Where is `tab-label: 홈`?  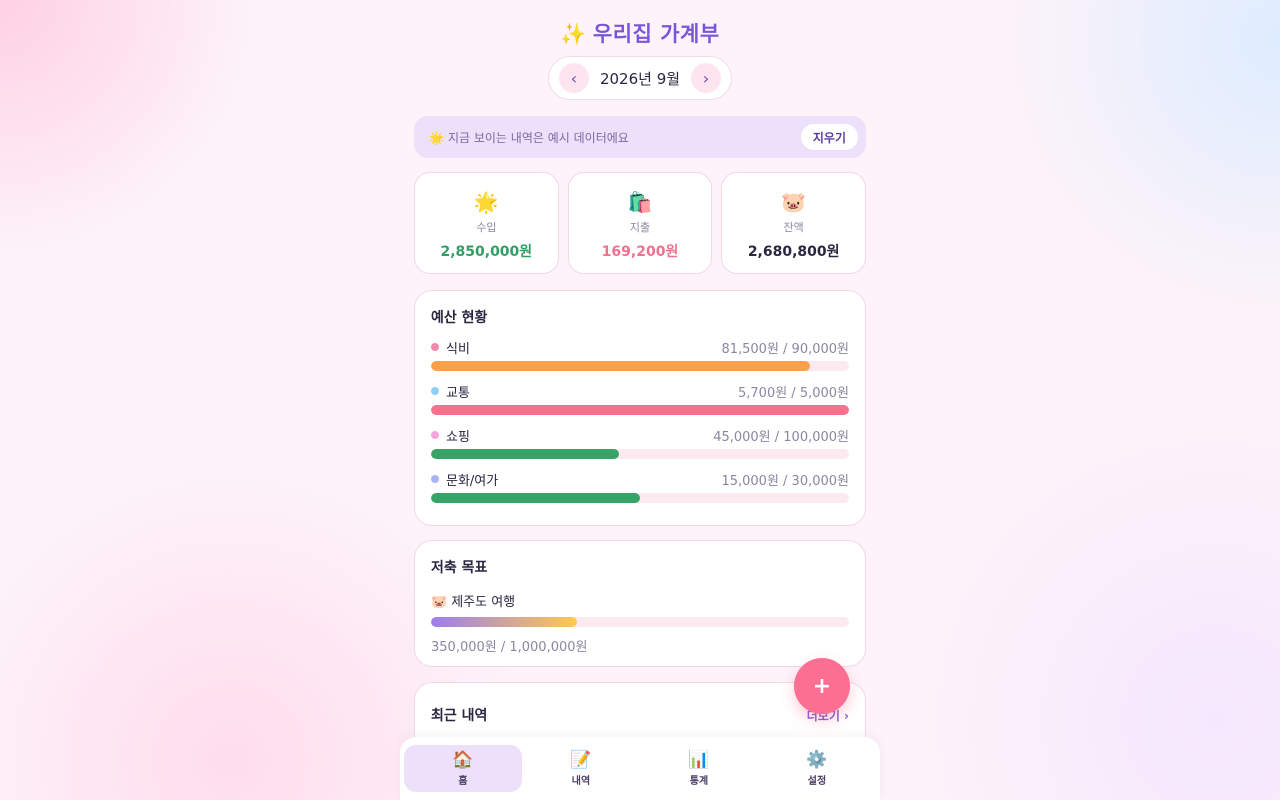 tab-label: 홈 is located at coordinates (463, 781).